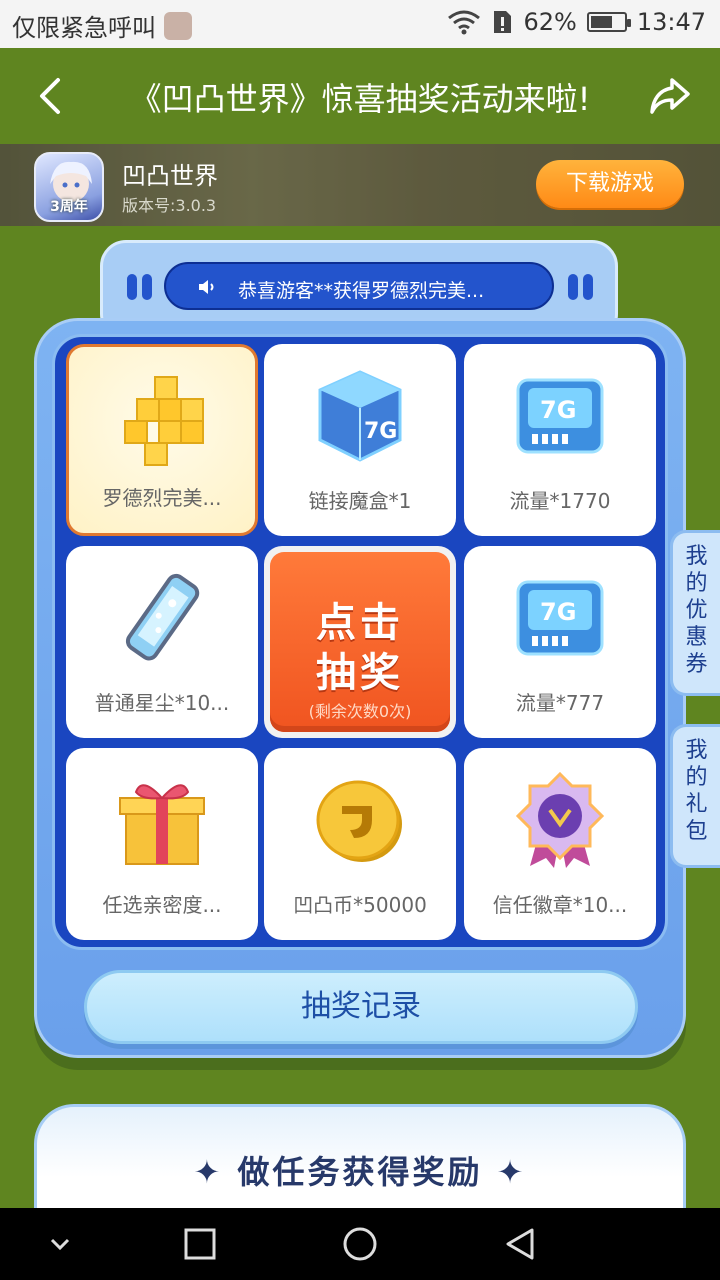 This screenshot has height=1280, width=720. Describe the element at coordinates (560, 819) in the screenshot. I see `trust-badge-icon` at that location.